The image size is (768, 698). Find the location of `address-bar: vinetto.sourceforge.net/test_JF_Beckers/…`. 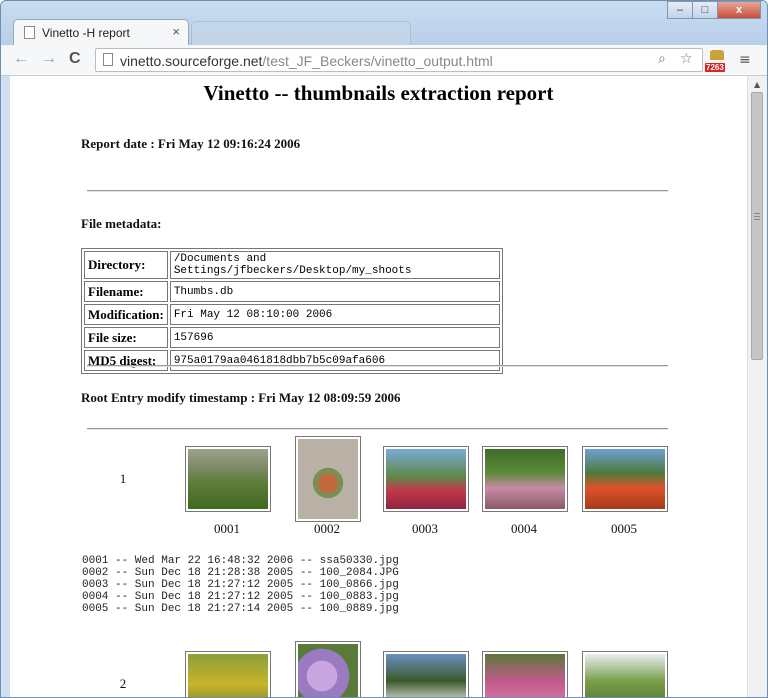

address-bar: vinetto.sourceforge.net/test_JF_Beckers/… is located at coordinates (399, 60).